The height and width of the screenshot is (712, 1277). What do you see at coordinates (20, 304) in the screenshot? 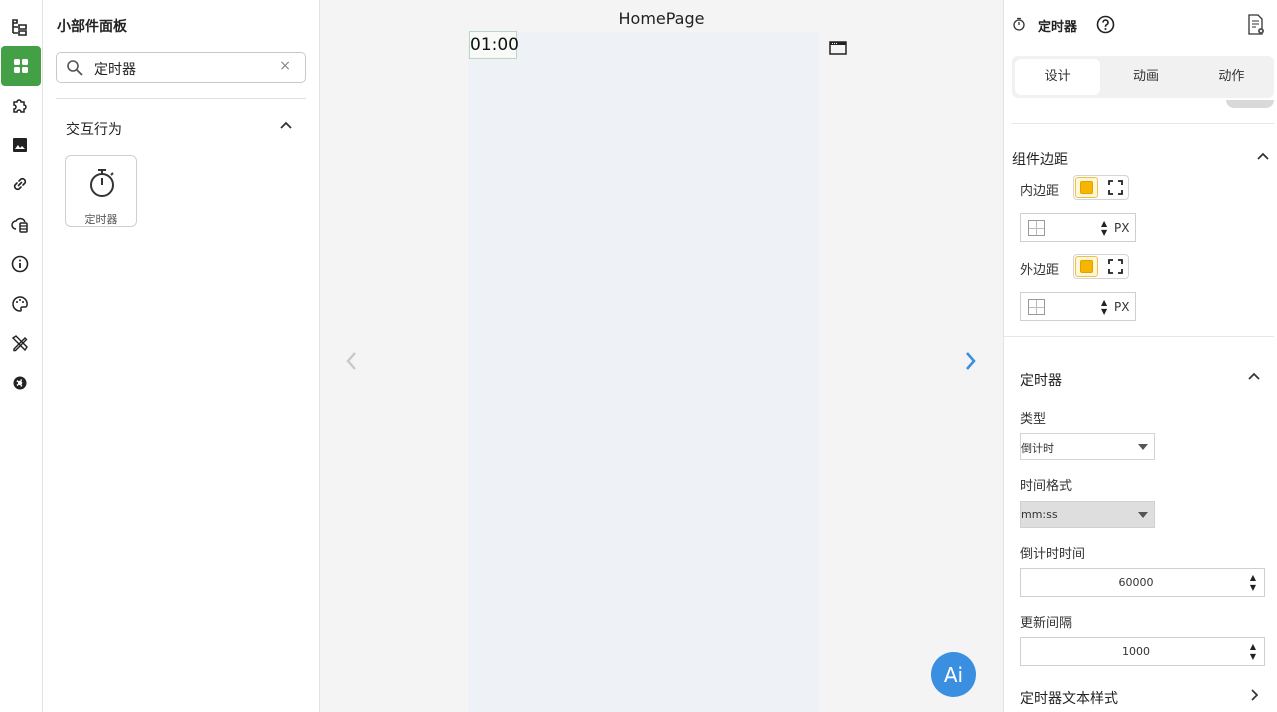
I see `palette-icon` at bounding box center [20, 304].